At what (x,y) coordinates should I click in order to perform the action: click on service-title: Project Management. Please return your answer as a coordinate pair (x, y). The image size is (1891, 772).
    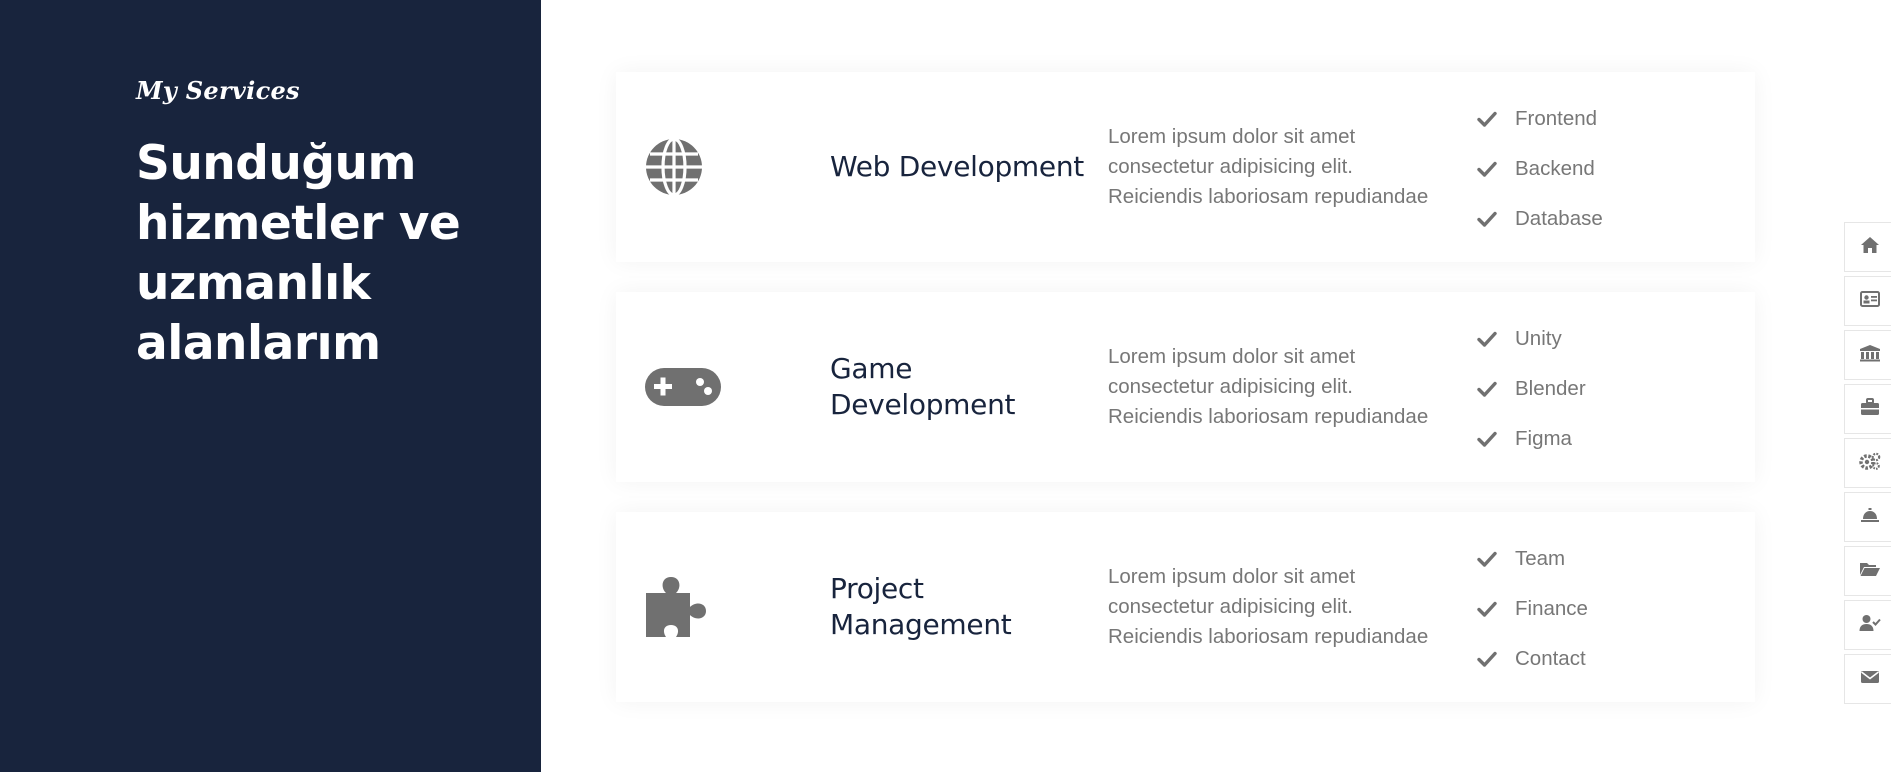
    Looking at the image, I should click on (921, 606).